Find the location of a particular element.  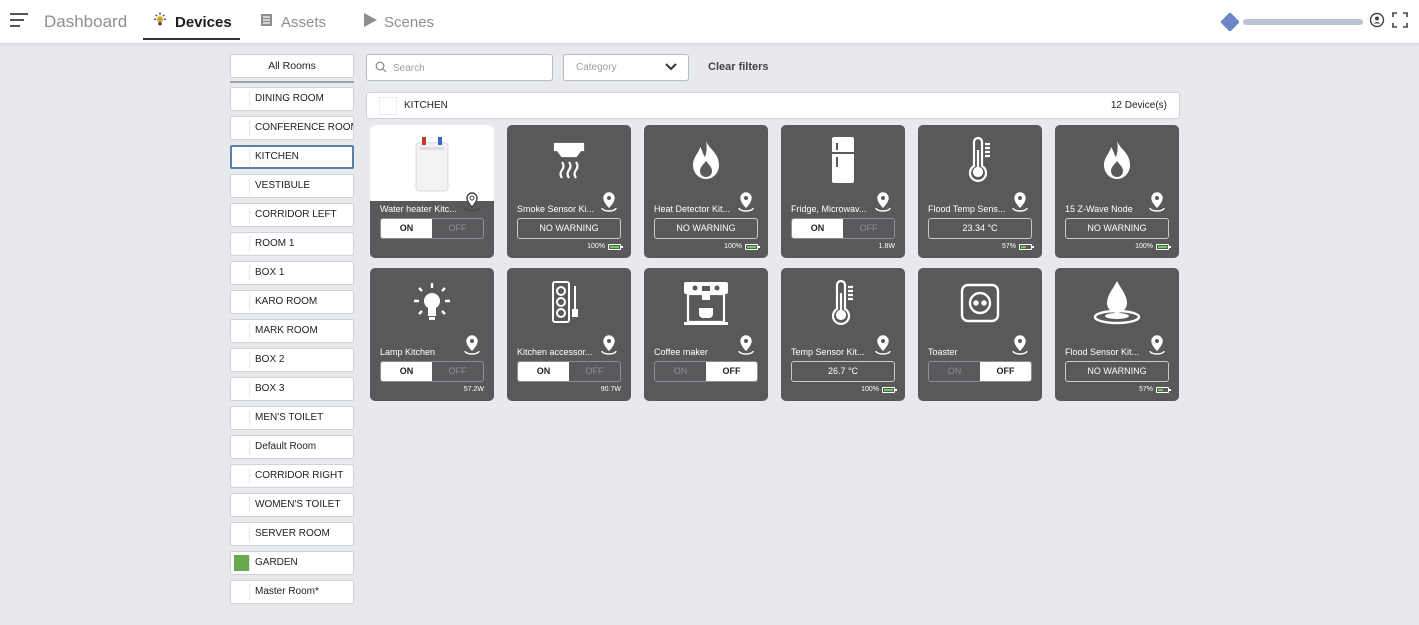

room-item-label: KITCHEN is located at coordinates (277, 156).